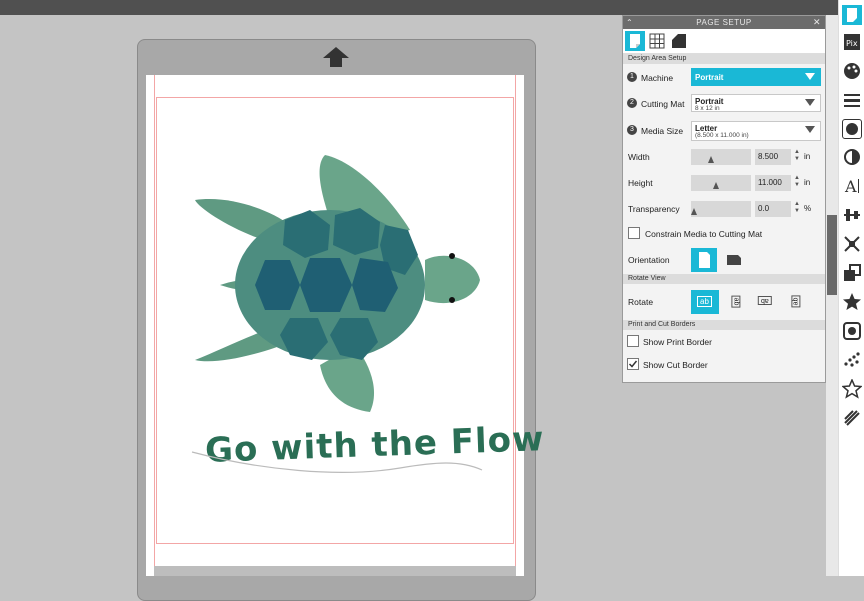  I want to click on svg-text: Pix, so click(852, 43).